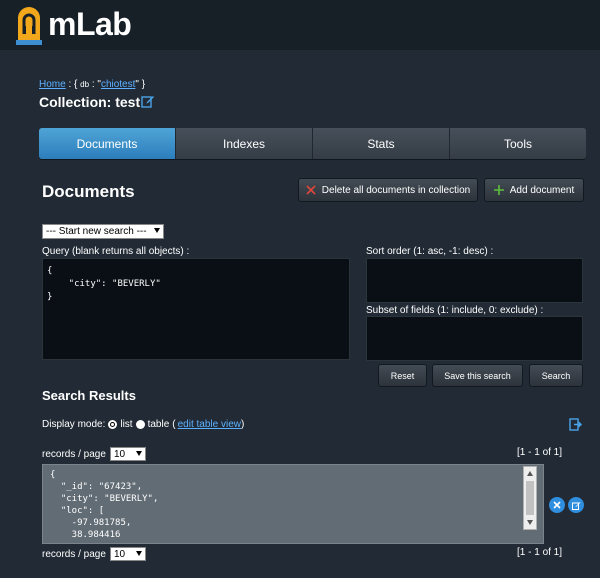  Describe the element at coordinates (477, 375) in the screenshot. I see `save-search-button: Save this search` at that location.